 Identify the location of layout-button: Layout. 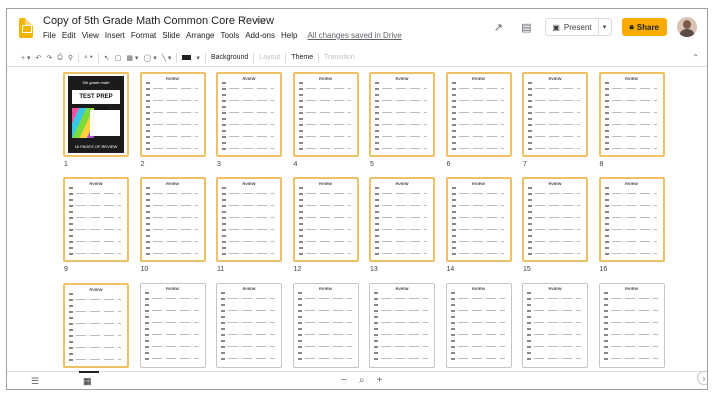
(269, 57).